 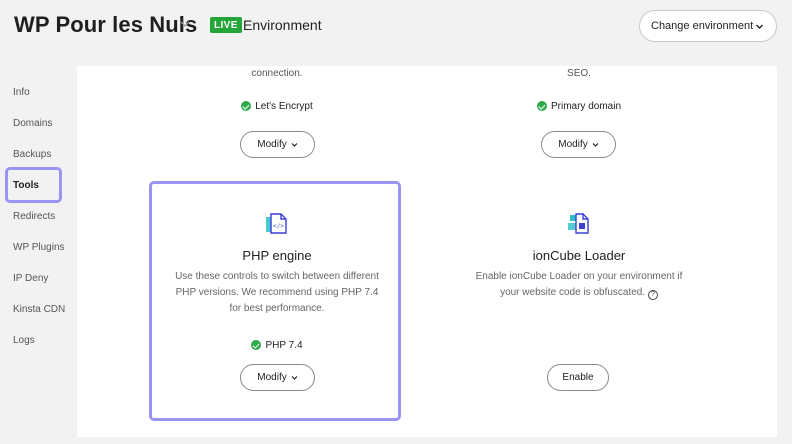 What do you see at coordinates (579, 73) in the screenshot?
I see `domain-description: SEO.` at bounding box center [579, 73].